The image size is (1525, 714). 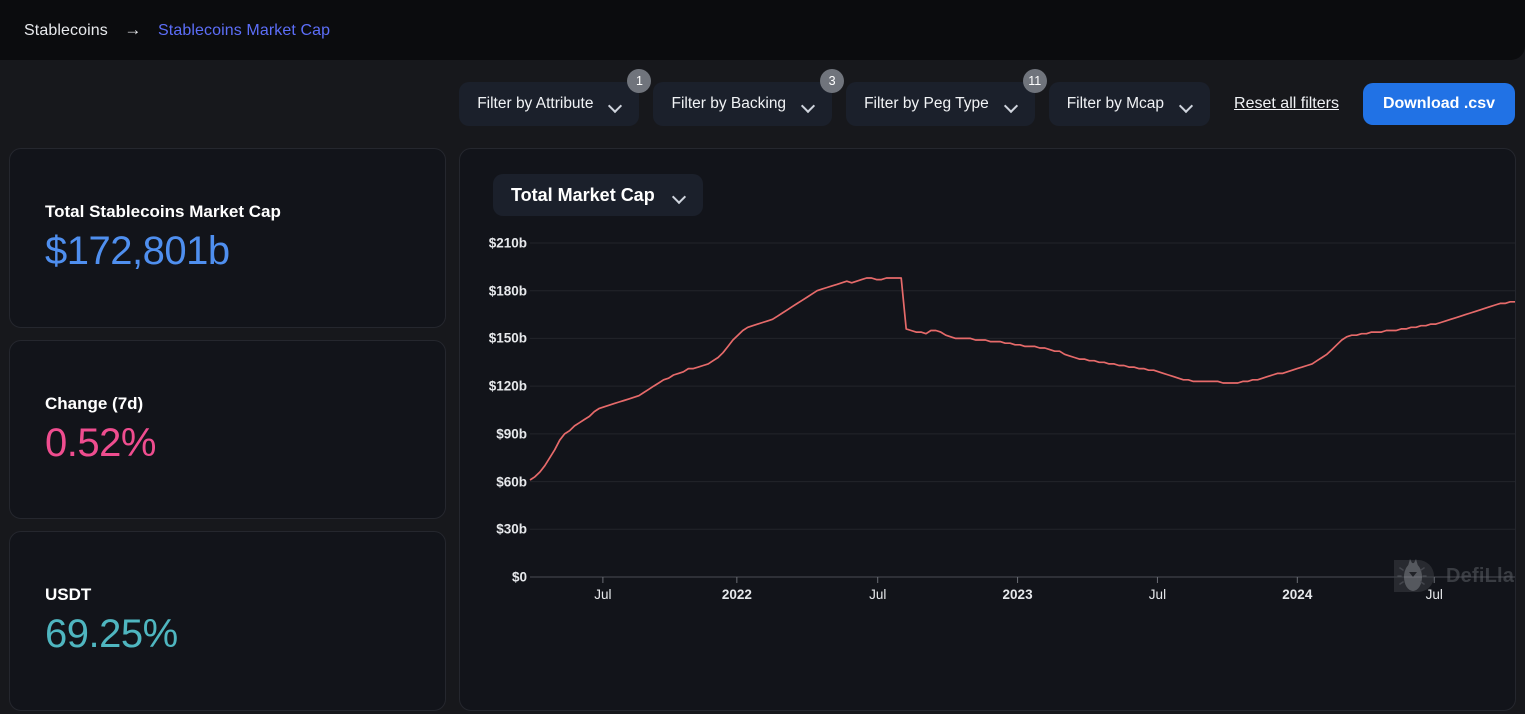 What do you see at coordinates (519, 577) in the screenshot?
I see `y-axis-tick-label: $0` at bounding box center [519, 577].